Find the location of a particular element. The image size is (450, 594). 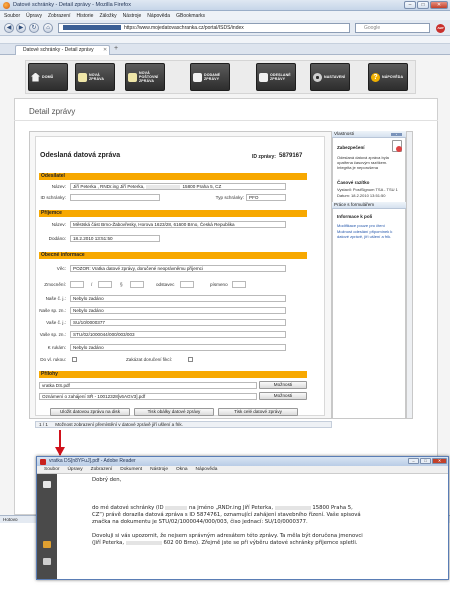

maximize-button: □ is located at coordinates (423, 5).